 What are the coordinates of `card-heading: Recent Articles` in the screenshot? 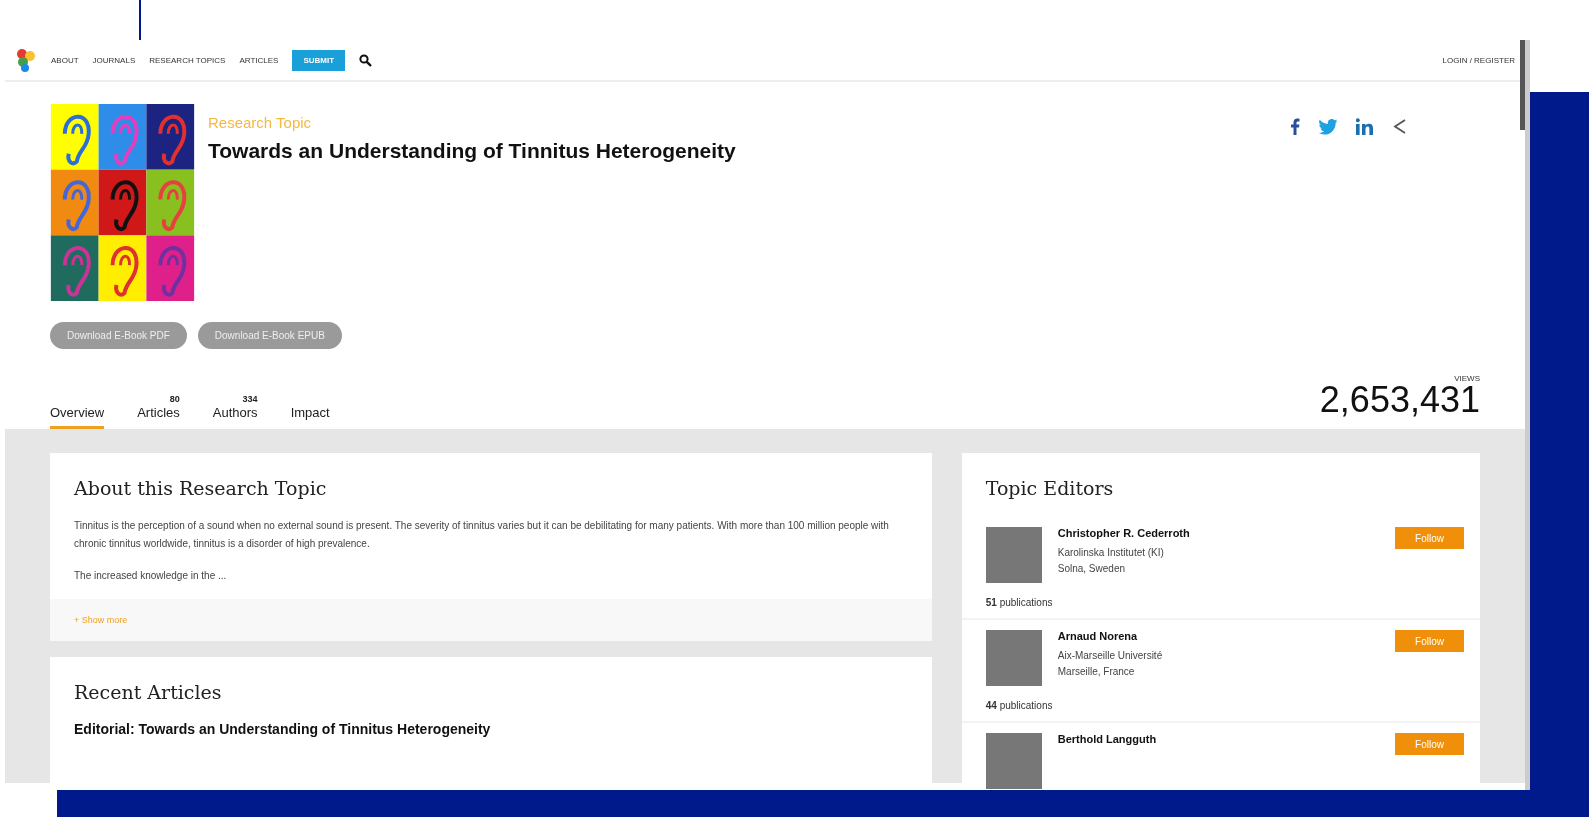 It's located at (148, 692).